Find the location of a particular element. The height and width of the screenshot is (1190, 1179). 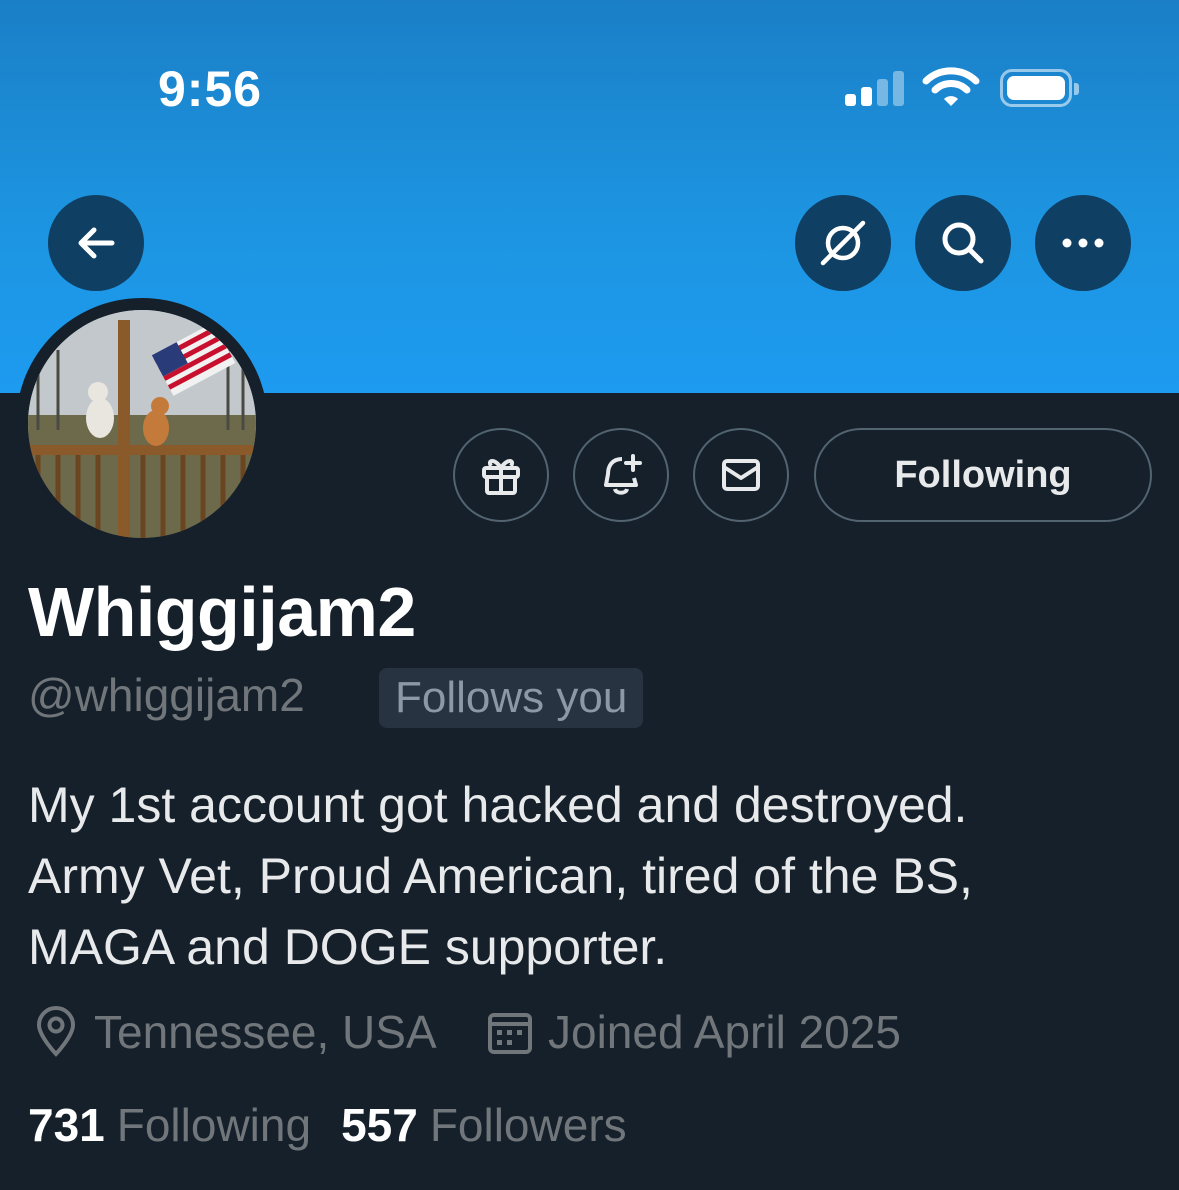

gift-icon is located at coordinates (501, 477).